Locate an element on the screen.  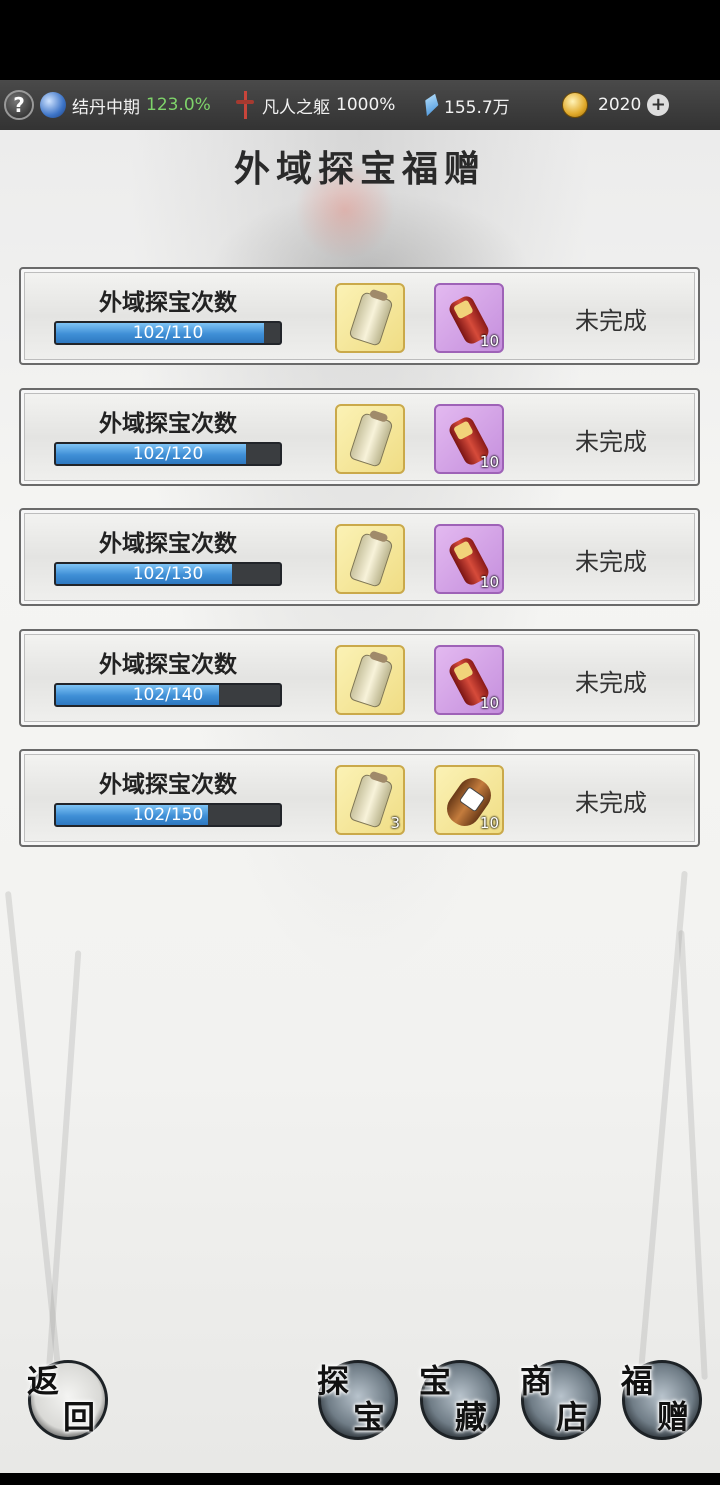
treasure-button-label: 宝 藏 is located at coordinates (463, 1403).